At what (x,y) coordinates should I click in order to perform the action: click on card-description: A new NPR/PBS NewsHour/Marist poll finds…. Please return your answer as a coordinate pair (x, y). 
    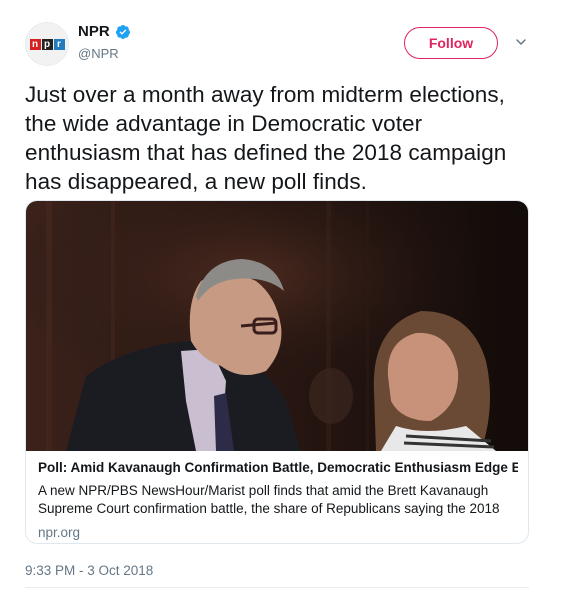
    Looking at the image, I should click on (269, 499).